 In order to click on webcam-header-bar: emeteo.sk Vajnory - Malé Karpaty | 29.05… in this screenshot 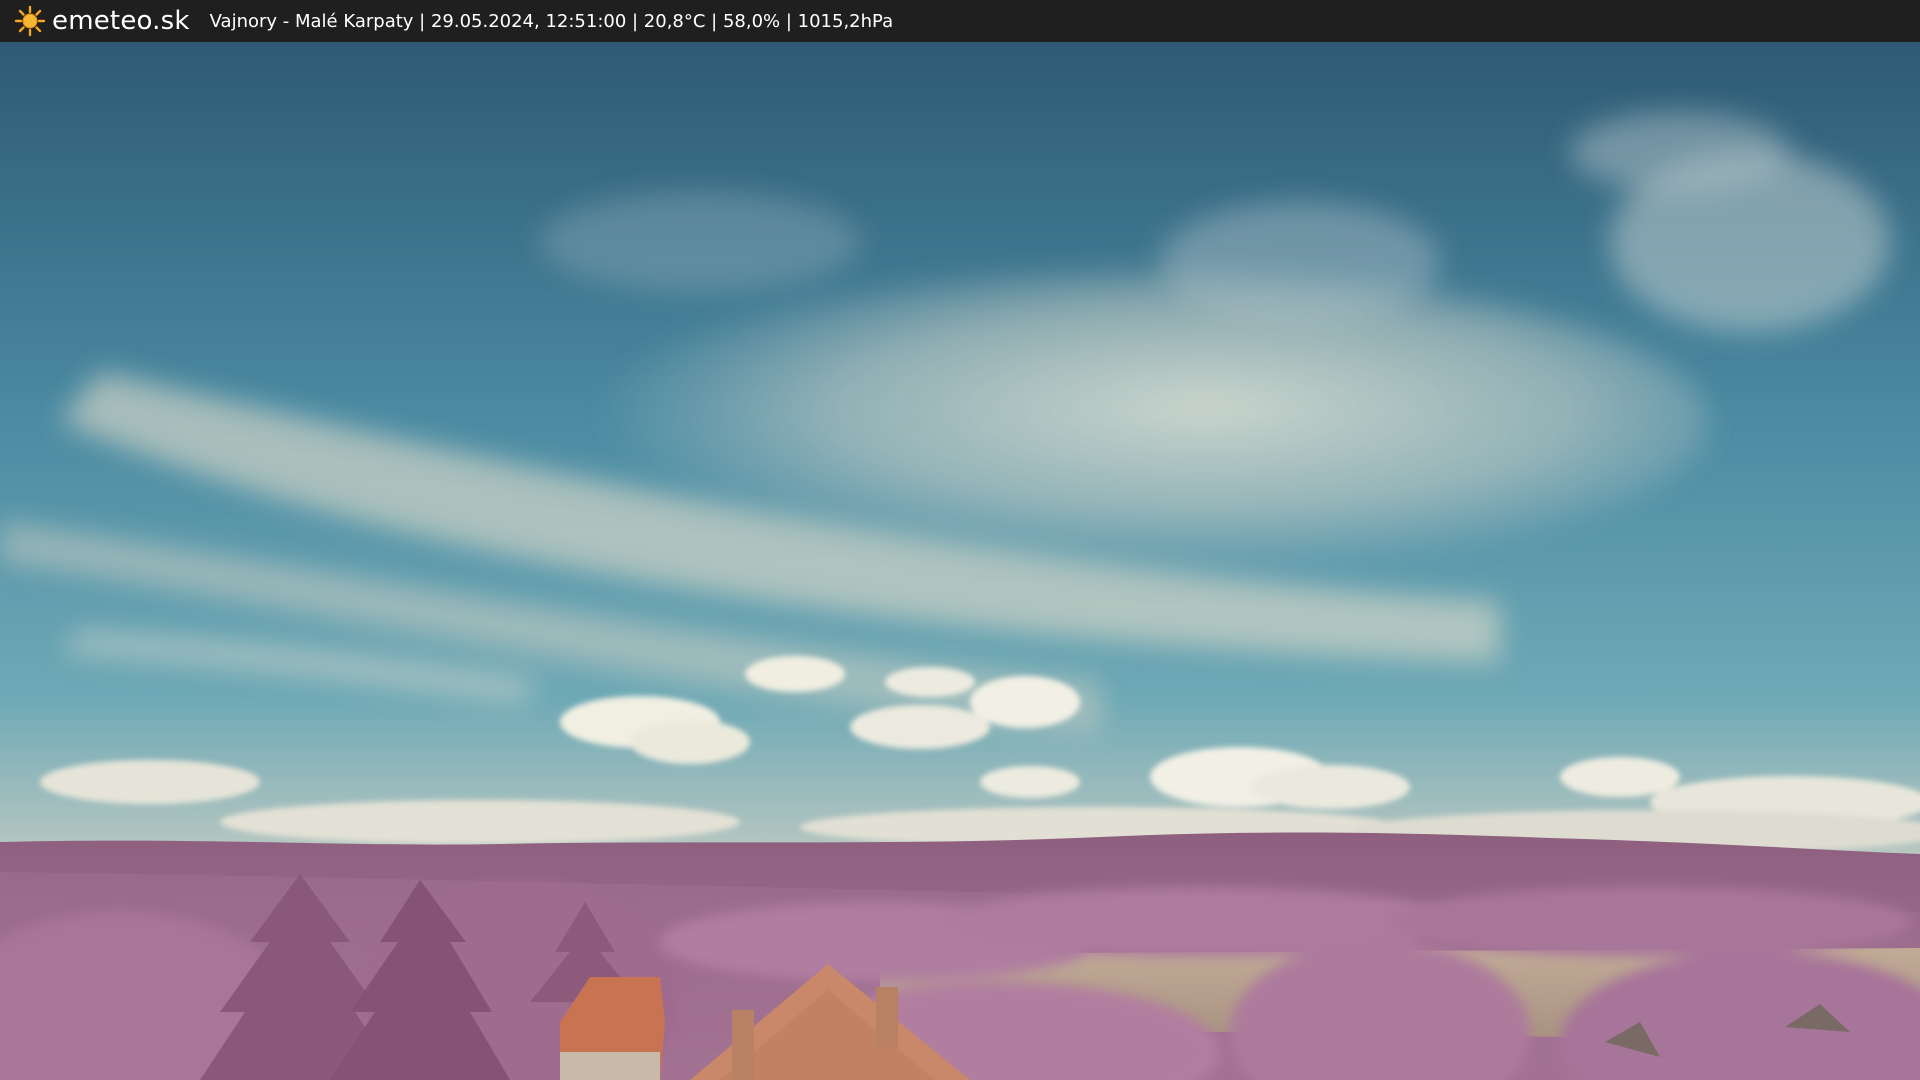, I will do `click(960, 21)`.